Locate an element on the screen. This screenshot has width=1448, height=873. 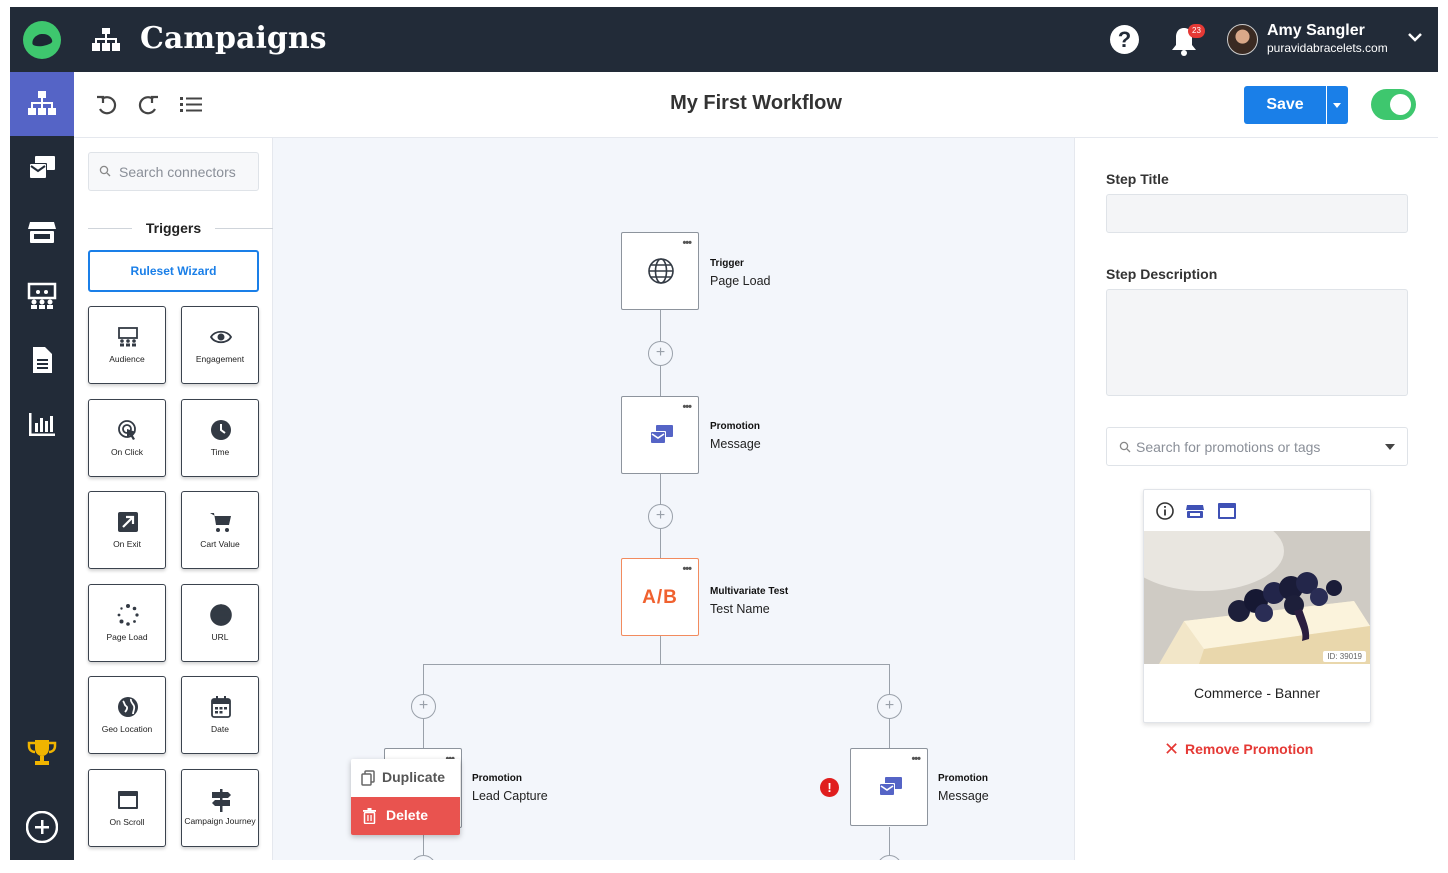
connector-search-input is located at coordinates (186, 172).